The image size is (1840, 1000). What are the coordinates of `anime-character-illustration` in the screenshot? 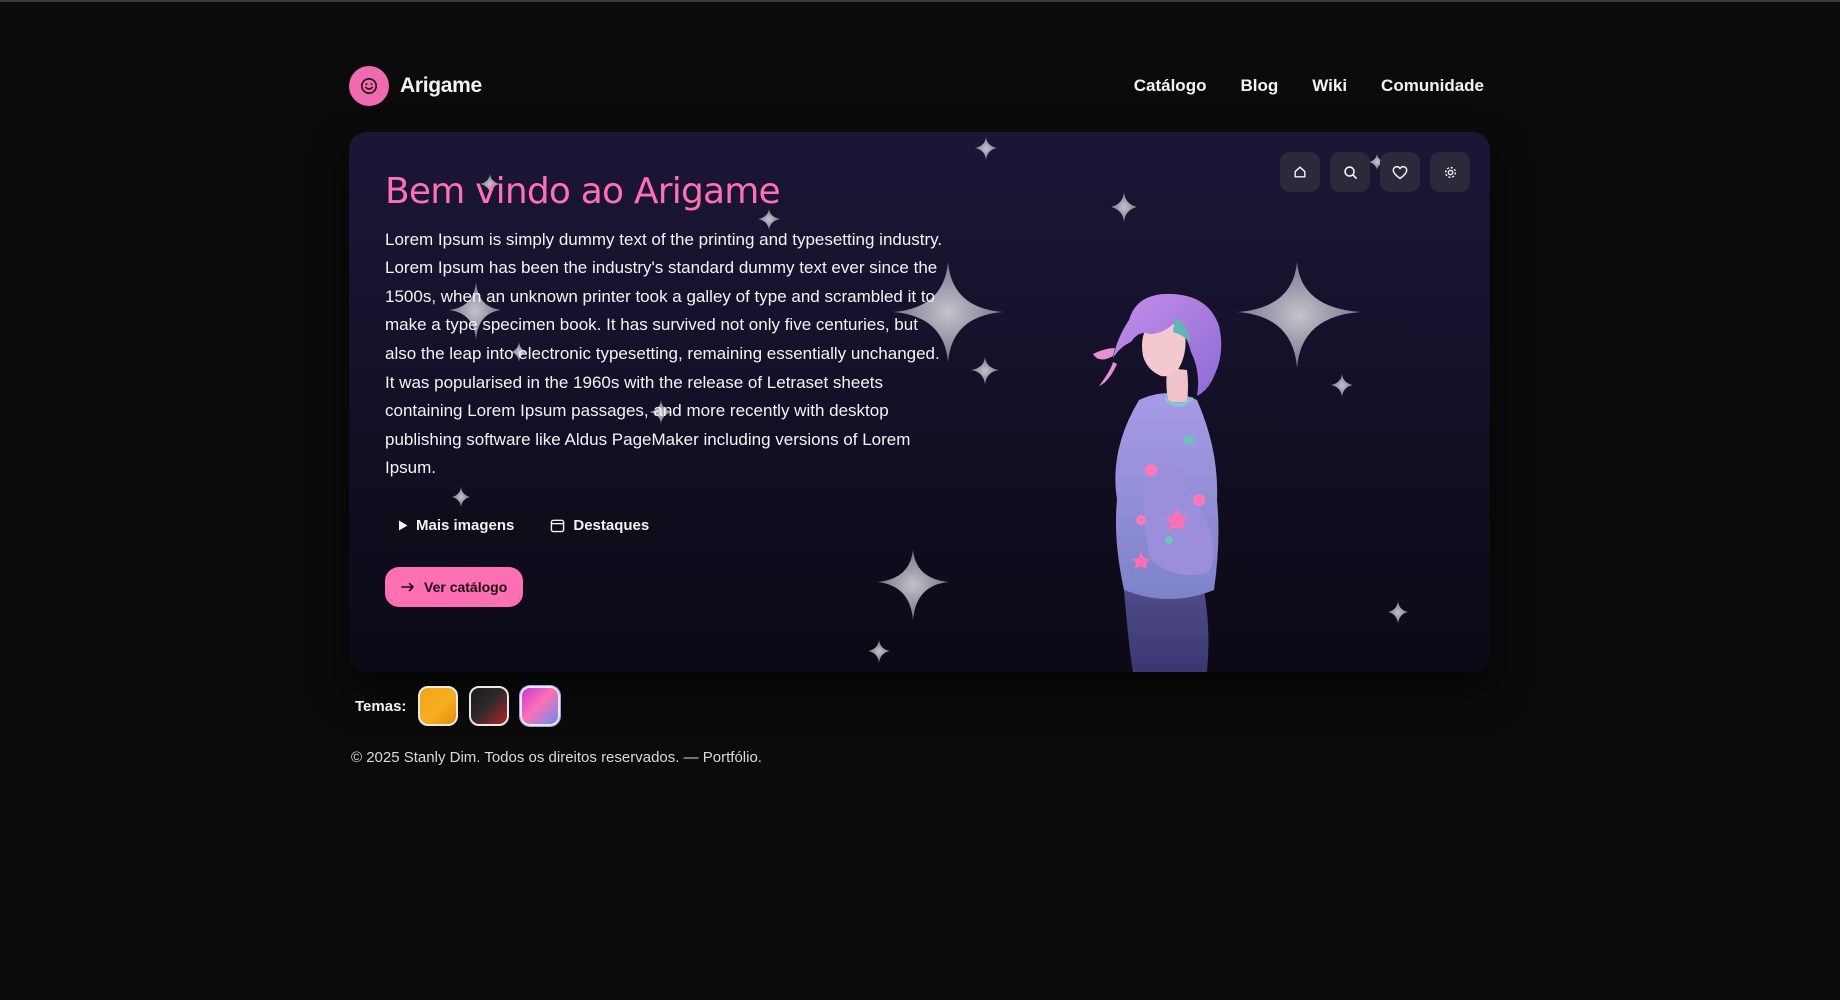 It's located at (1157, 482).